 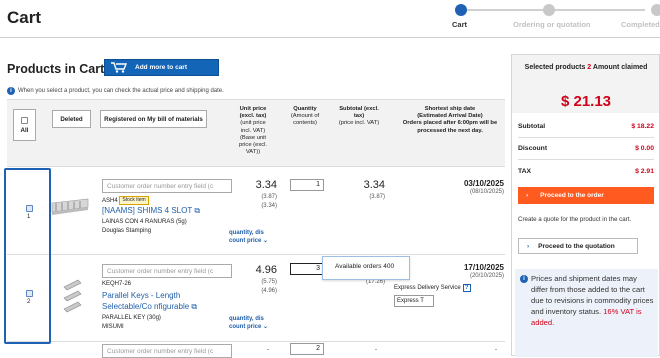 What do you see at coordinates (330, 37) in the screenshot?
I see `header-divider` at bounding box center [330, 37].